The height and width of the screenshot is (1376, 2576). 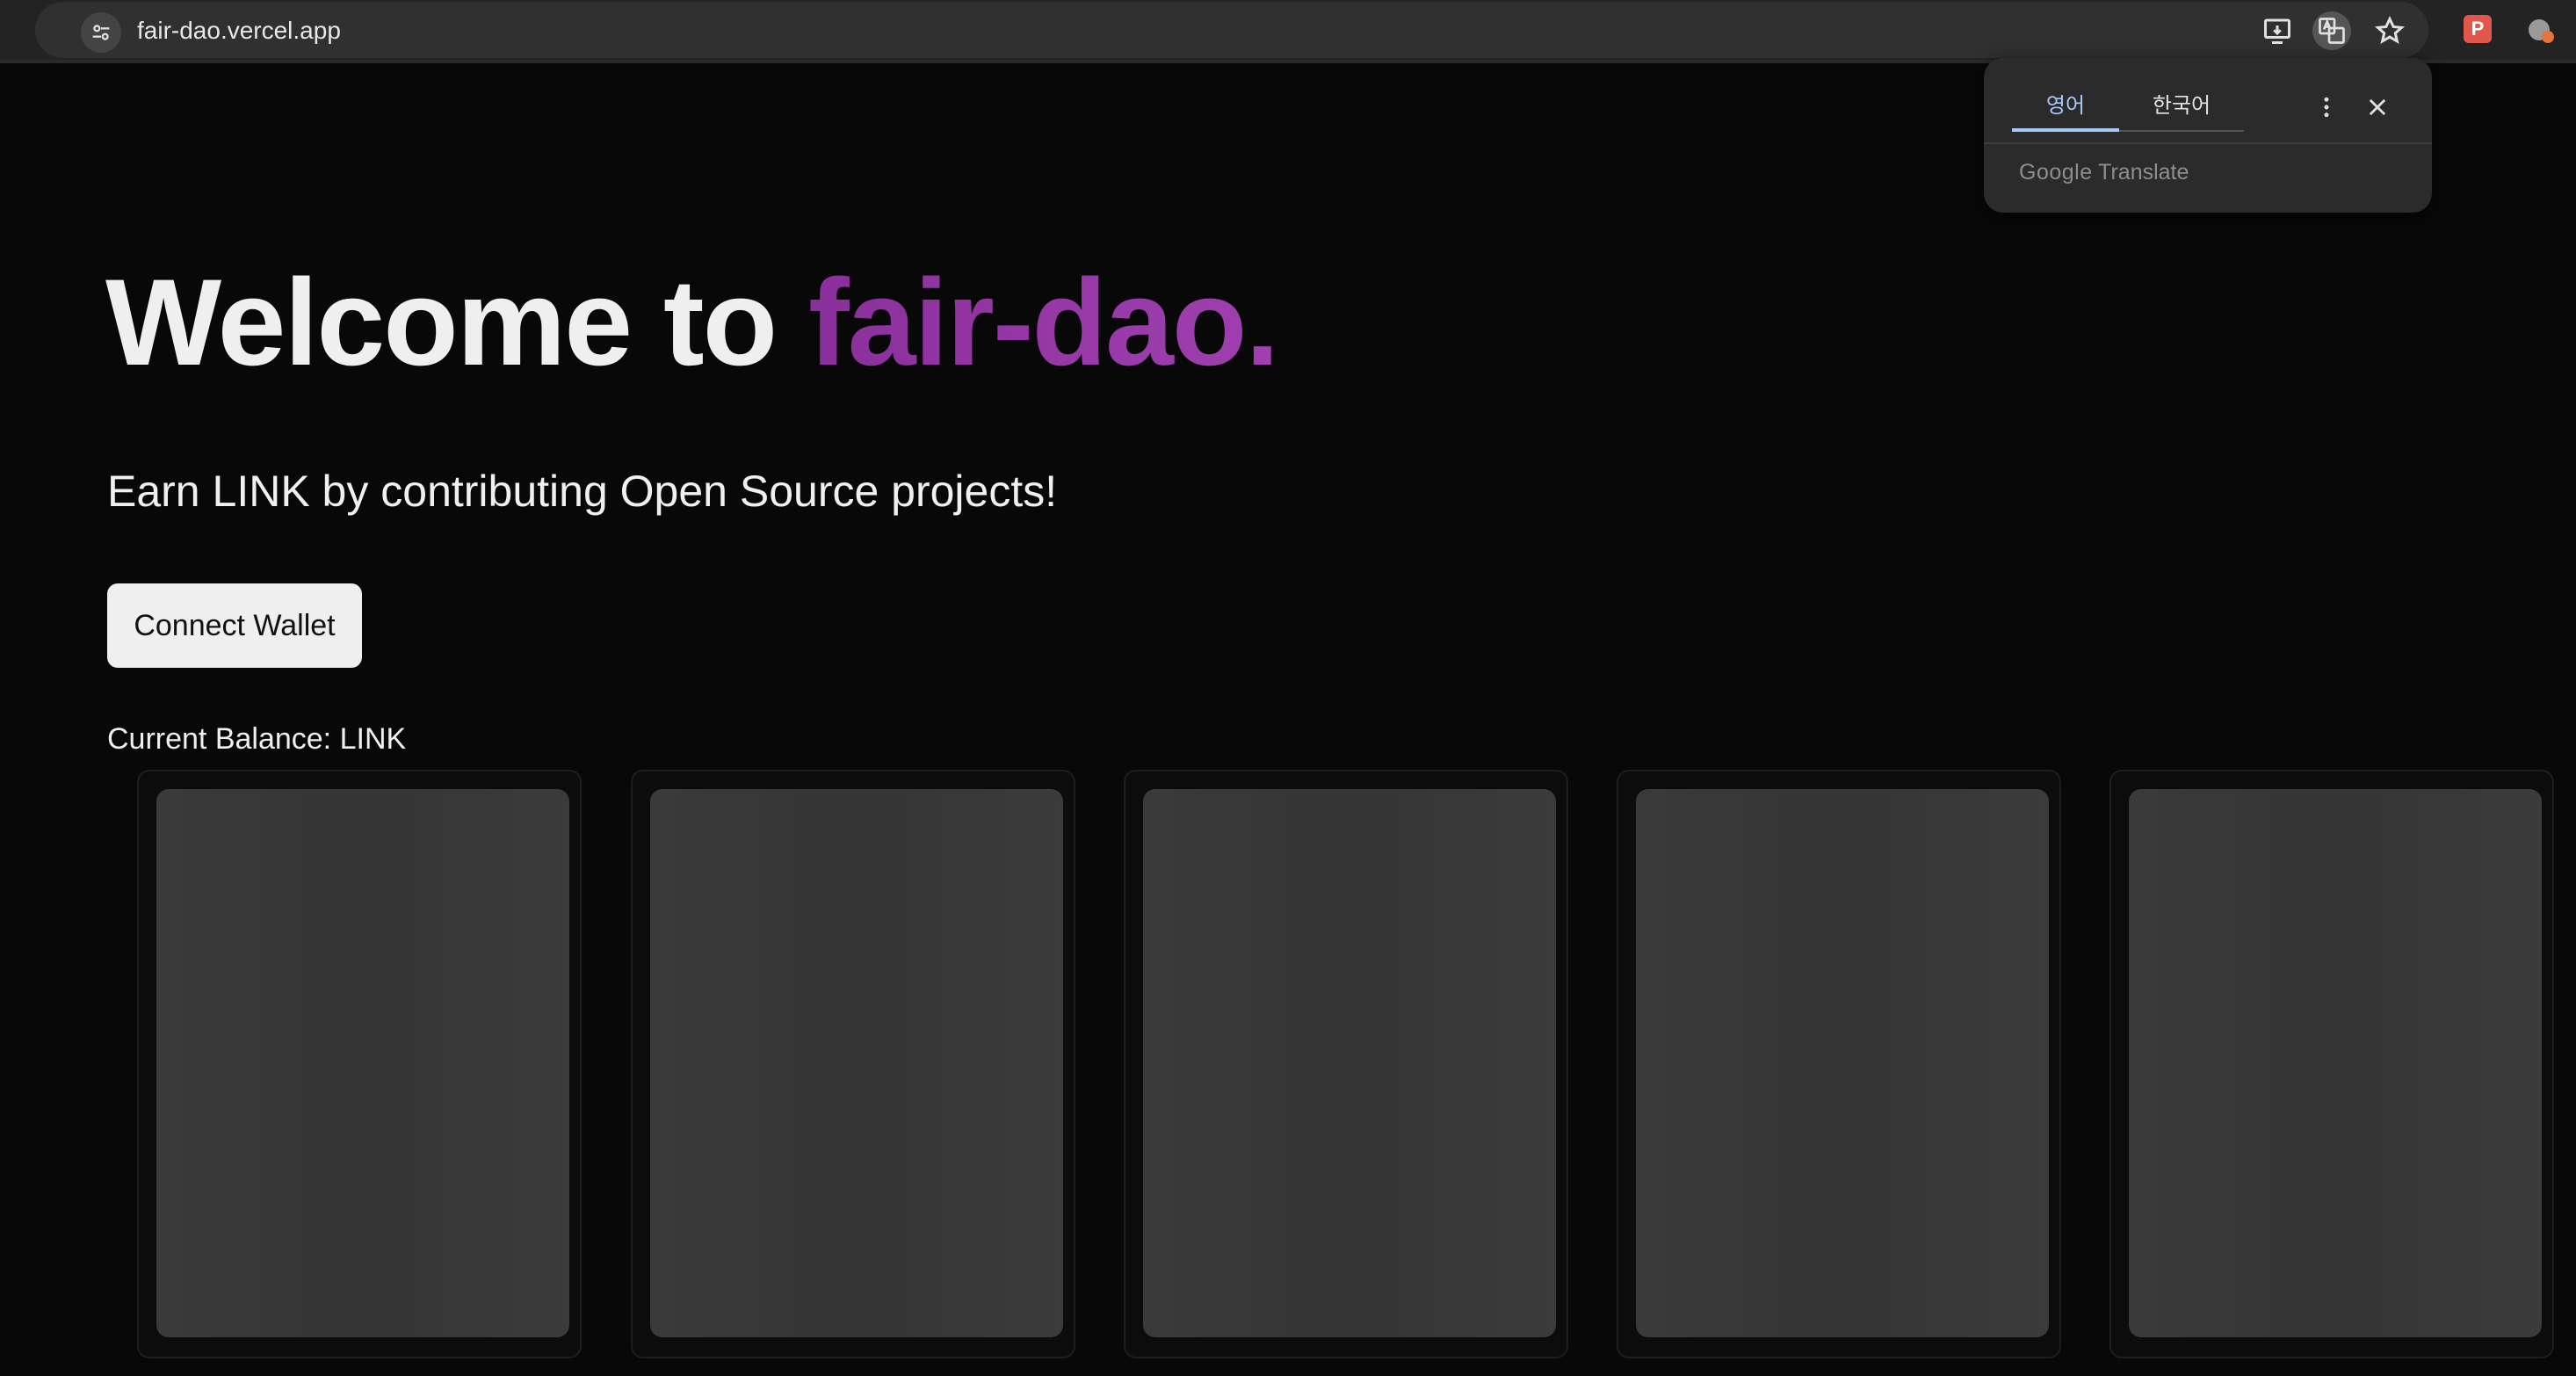 I want to click on url-text: fair-dao.vercel.app, so click(x=239, y=31).